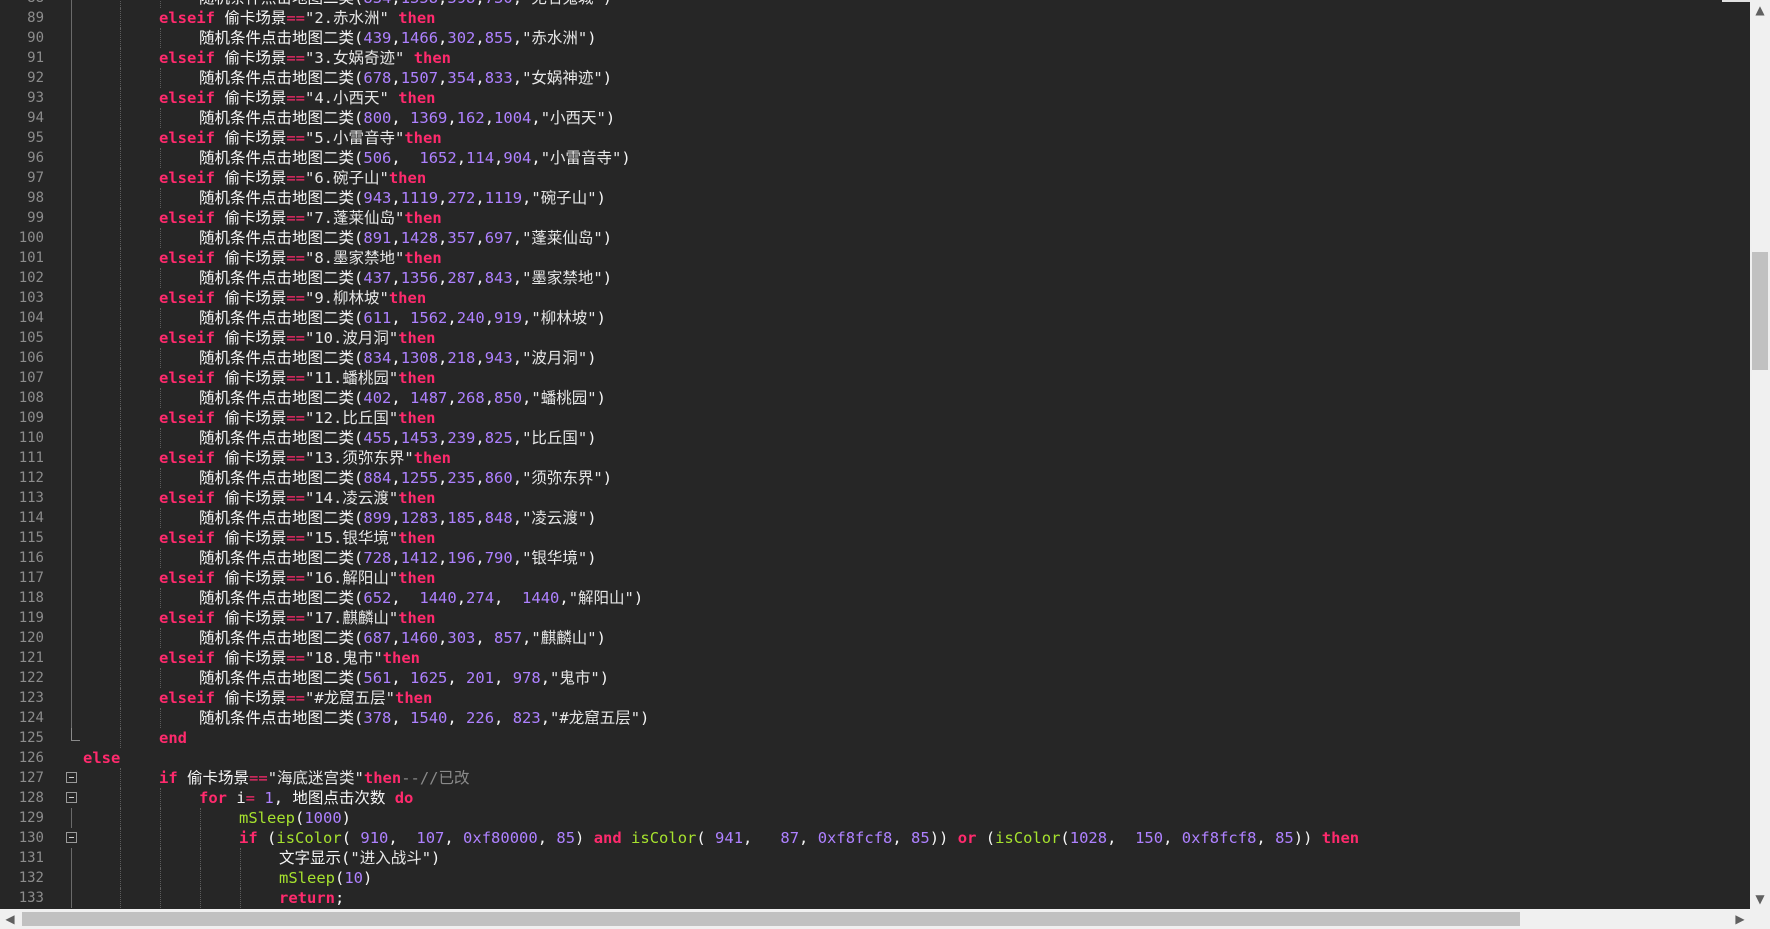  I want to click on code-text: elseif 偷卡场景=="12.比丘国"then, so click(297, 418).